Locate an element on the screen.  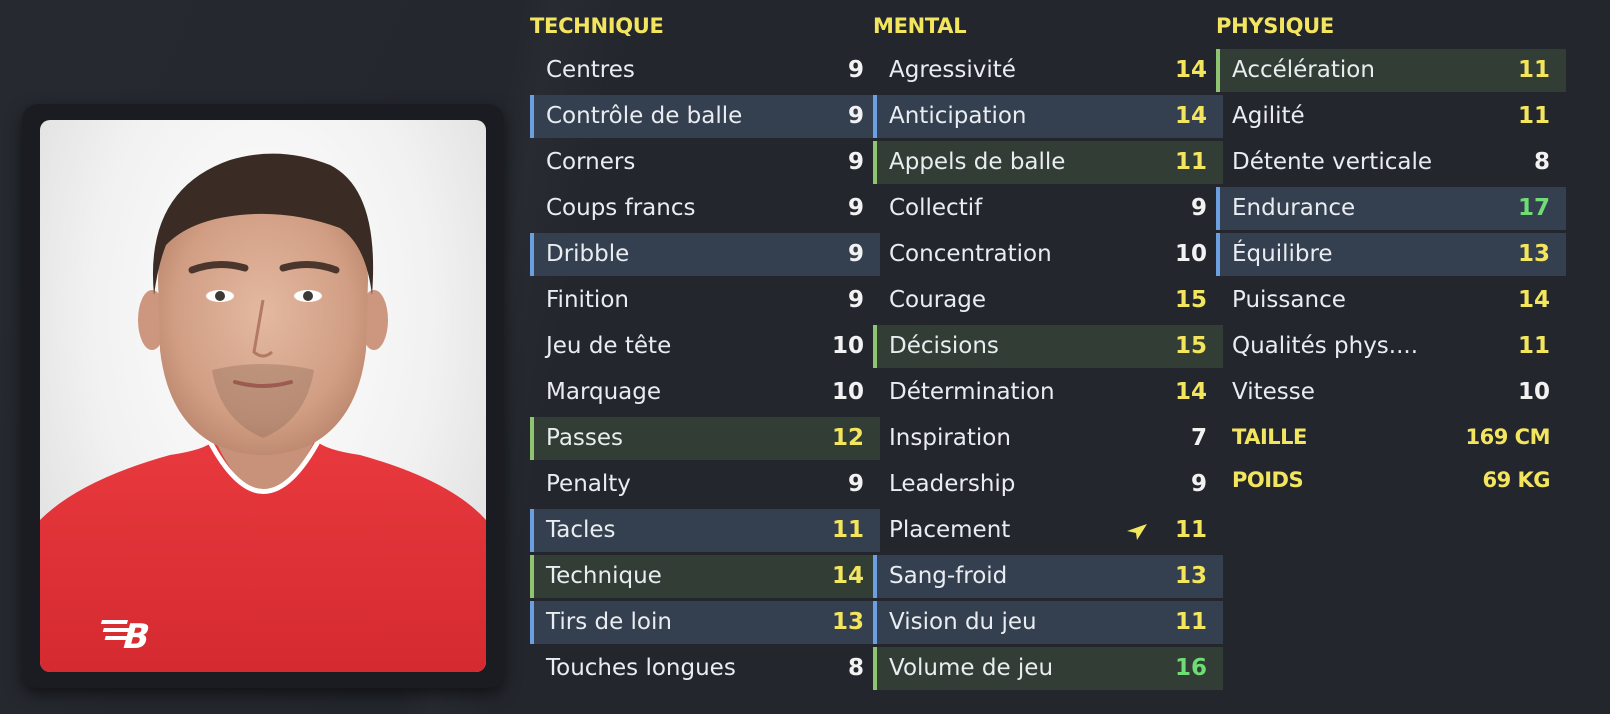
attribute-row: Détermination 14 is located at coordinates (1048, 392).